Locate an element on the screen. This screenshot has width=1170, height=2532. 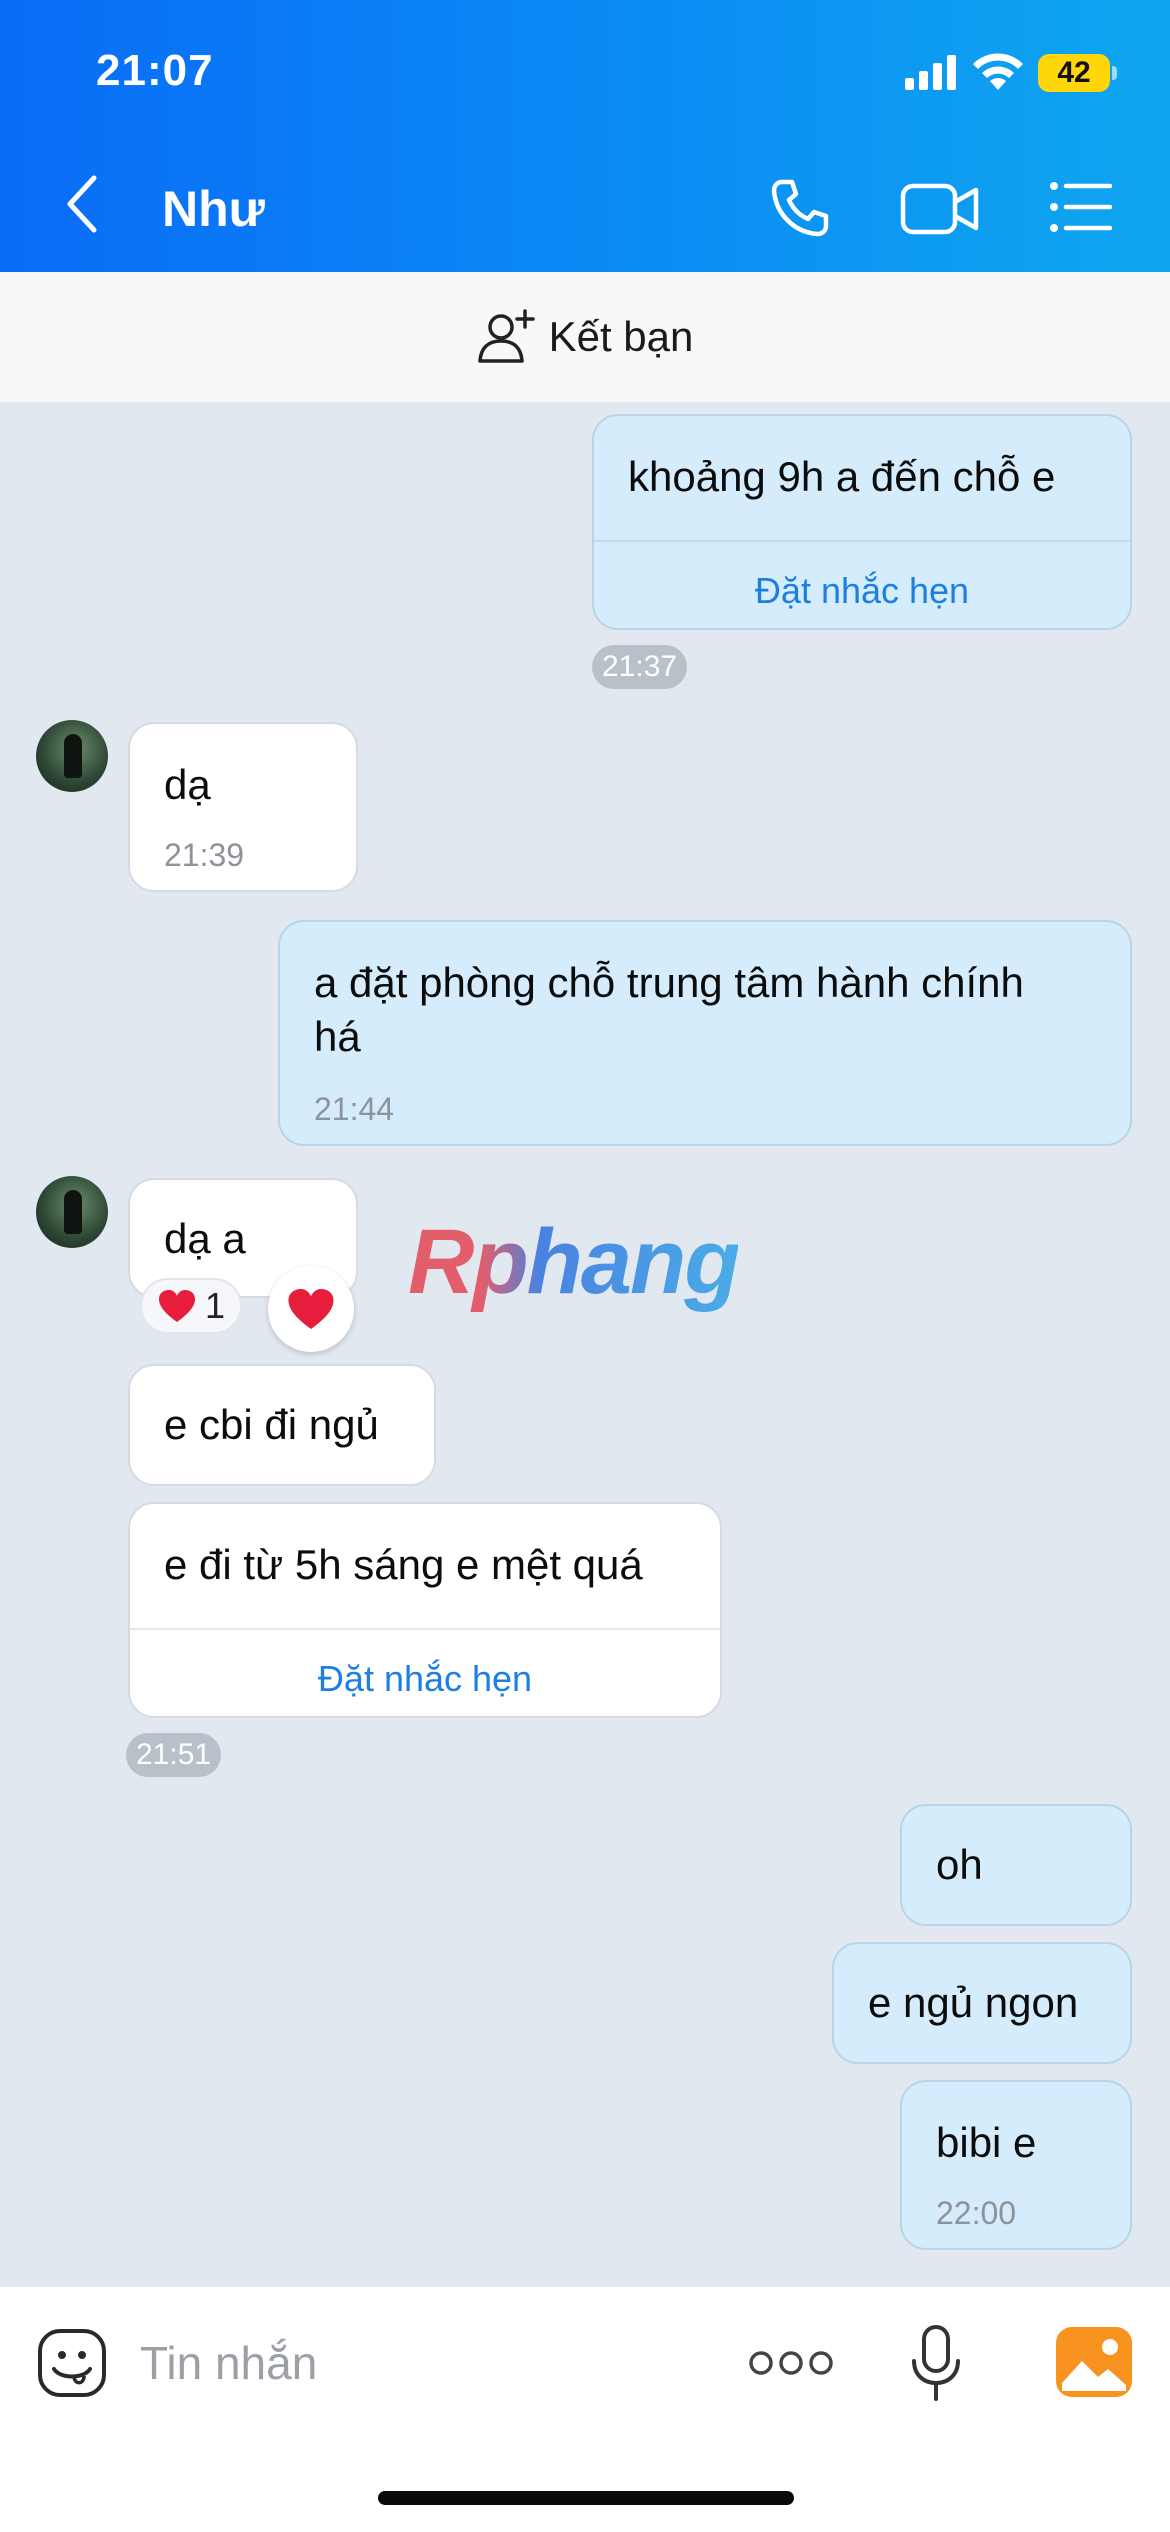
battery-tip is located at coordinates (1114, 73).